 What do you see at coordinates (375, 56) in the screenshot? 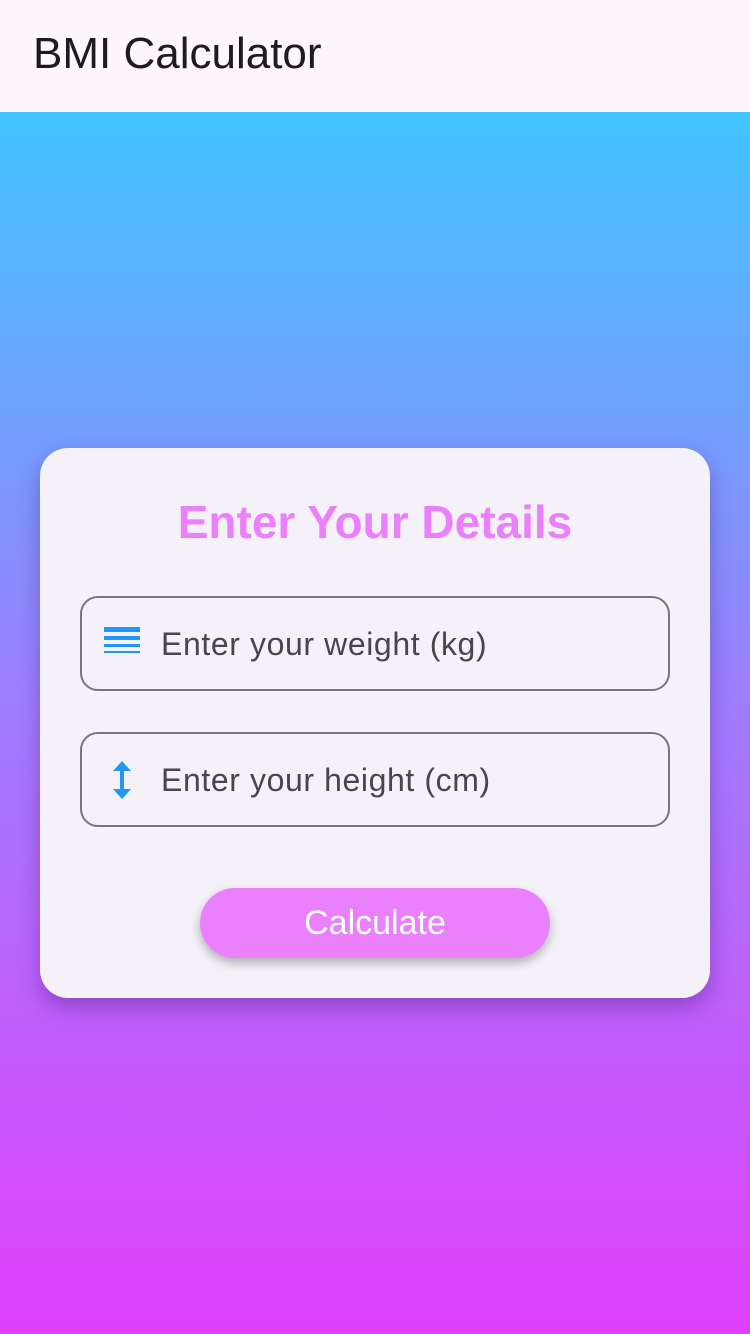
I see `app-bar: BMI Calculator` at bounding box center [375, 56].